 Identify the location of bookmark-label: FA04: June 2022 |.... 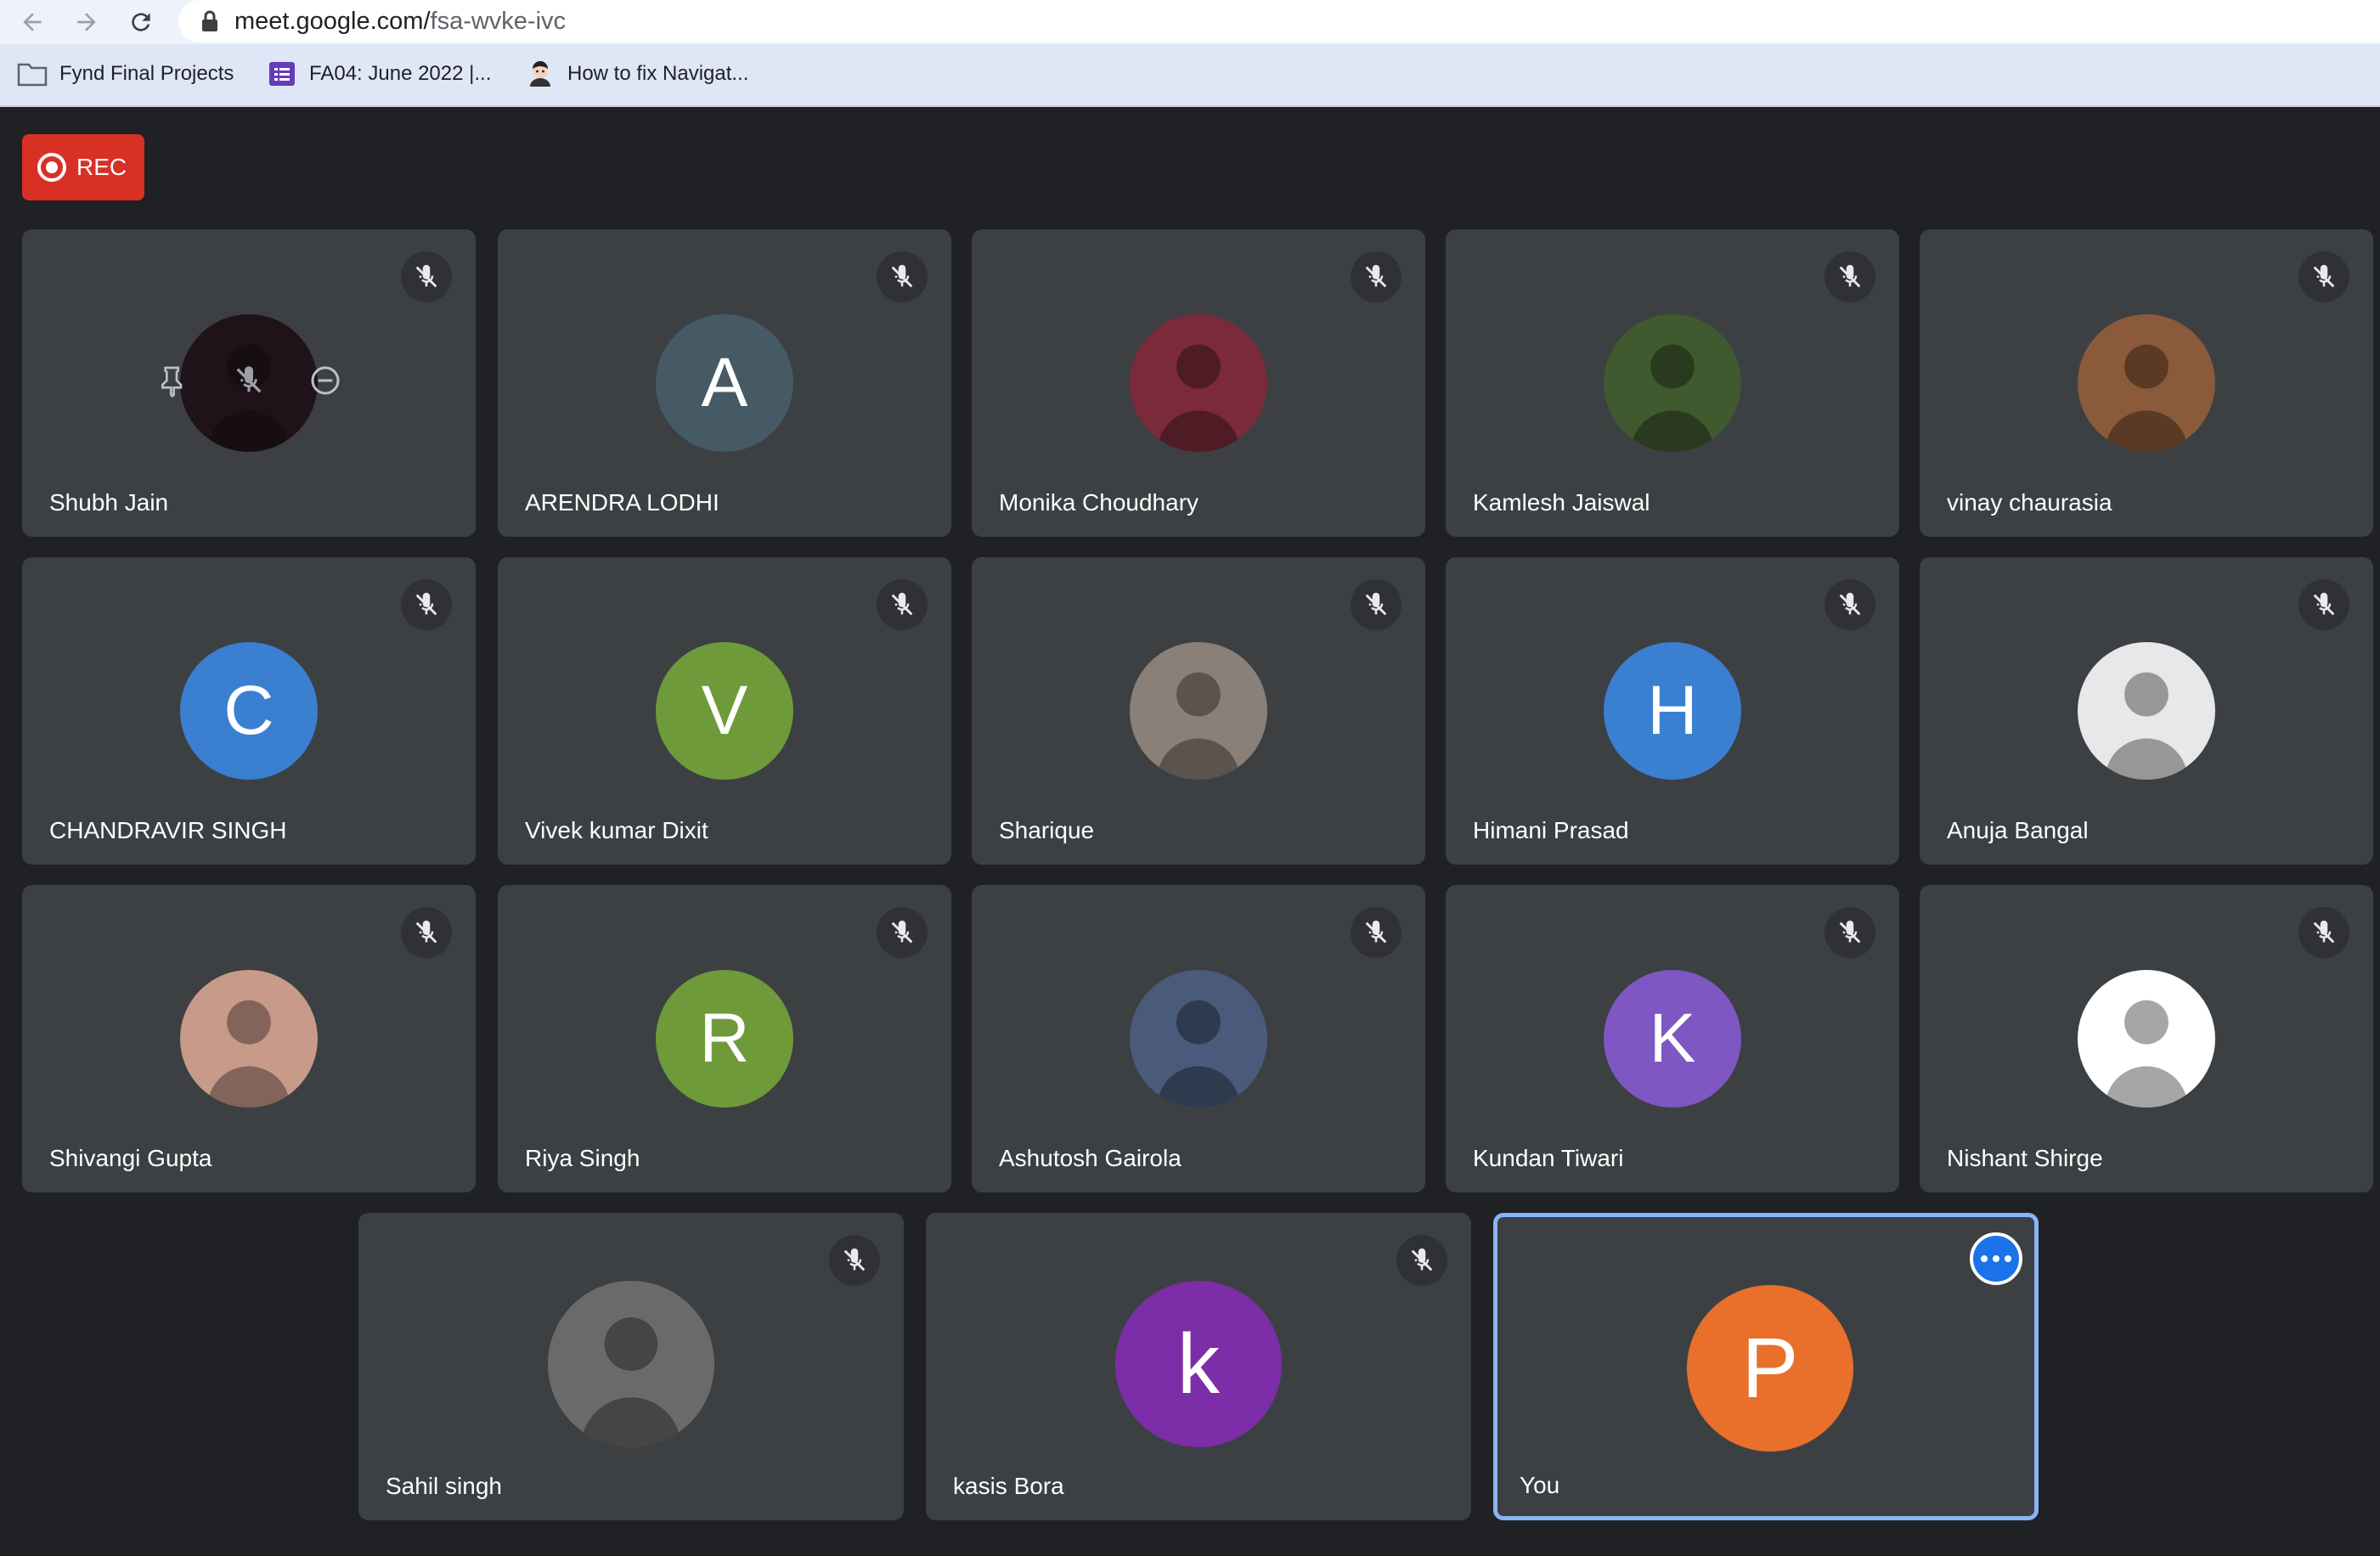
(400, 74).